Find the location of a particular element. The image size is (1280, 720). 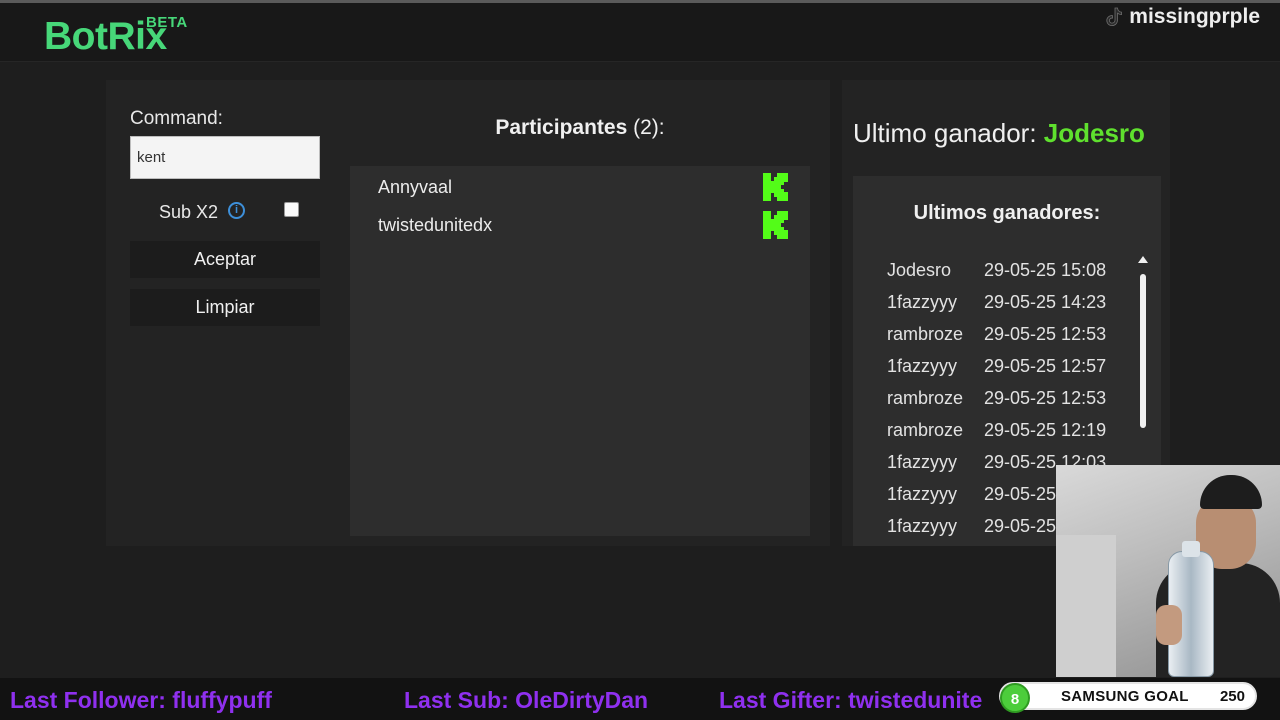

list-item: 1fazzyyy 29-05-25 12:57 is located at coordinates (996, 366).